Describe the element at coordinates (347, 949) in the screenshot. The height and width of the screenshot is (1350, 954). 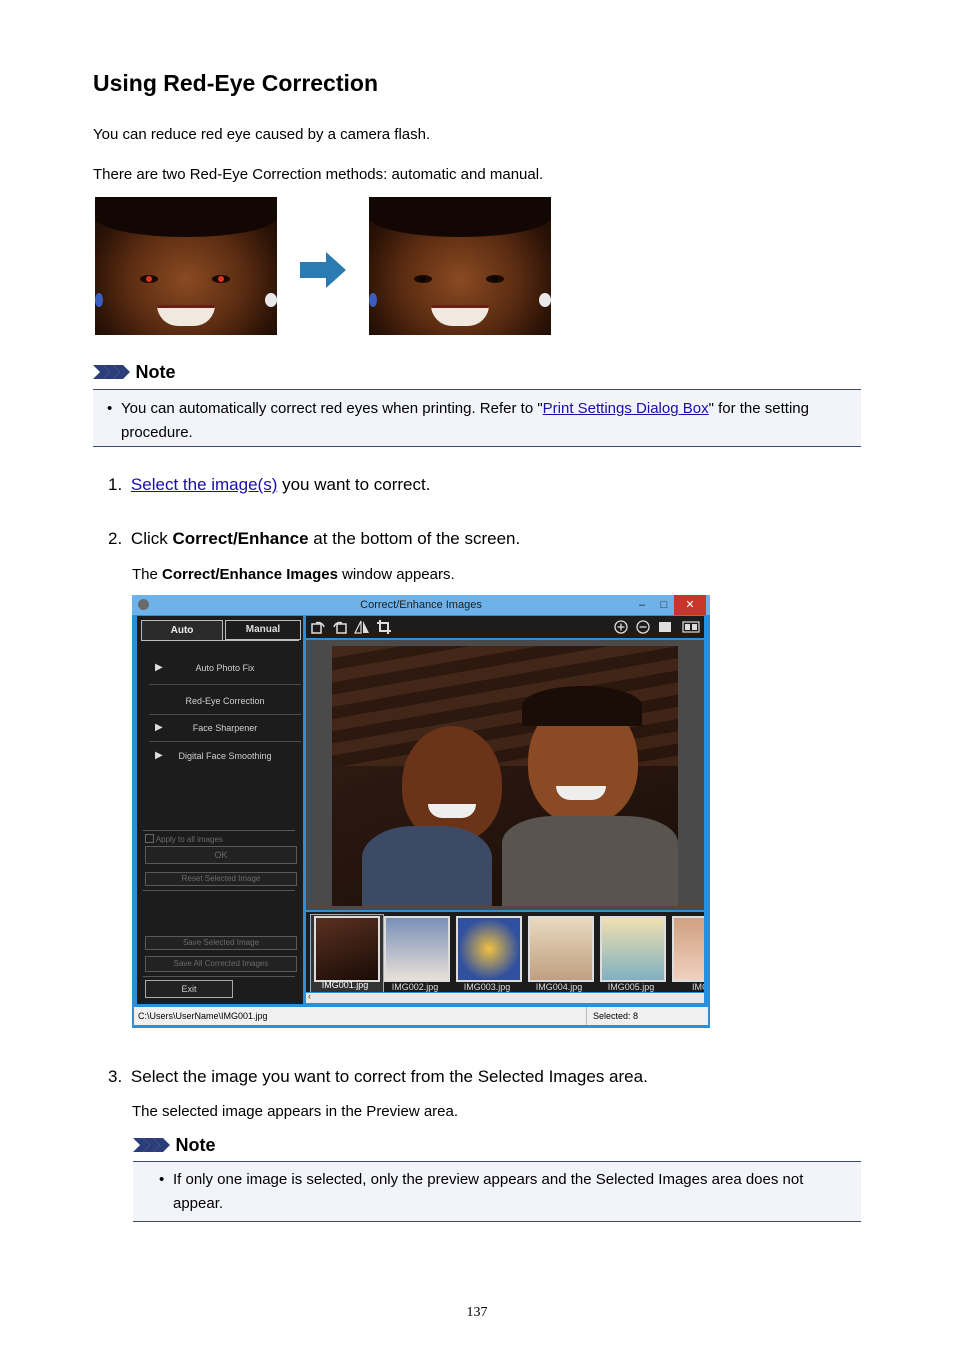
I see `thumbnail-img001` at that location.